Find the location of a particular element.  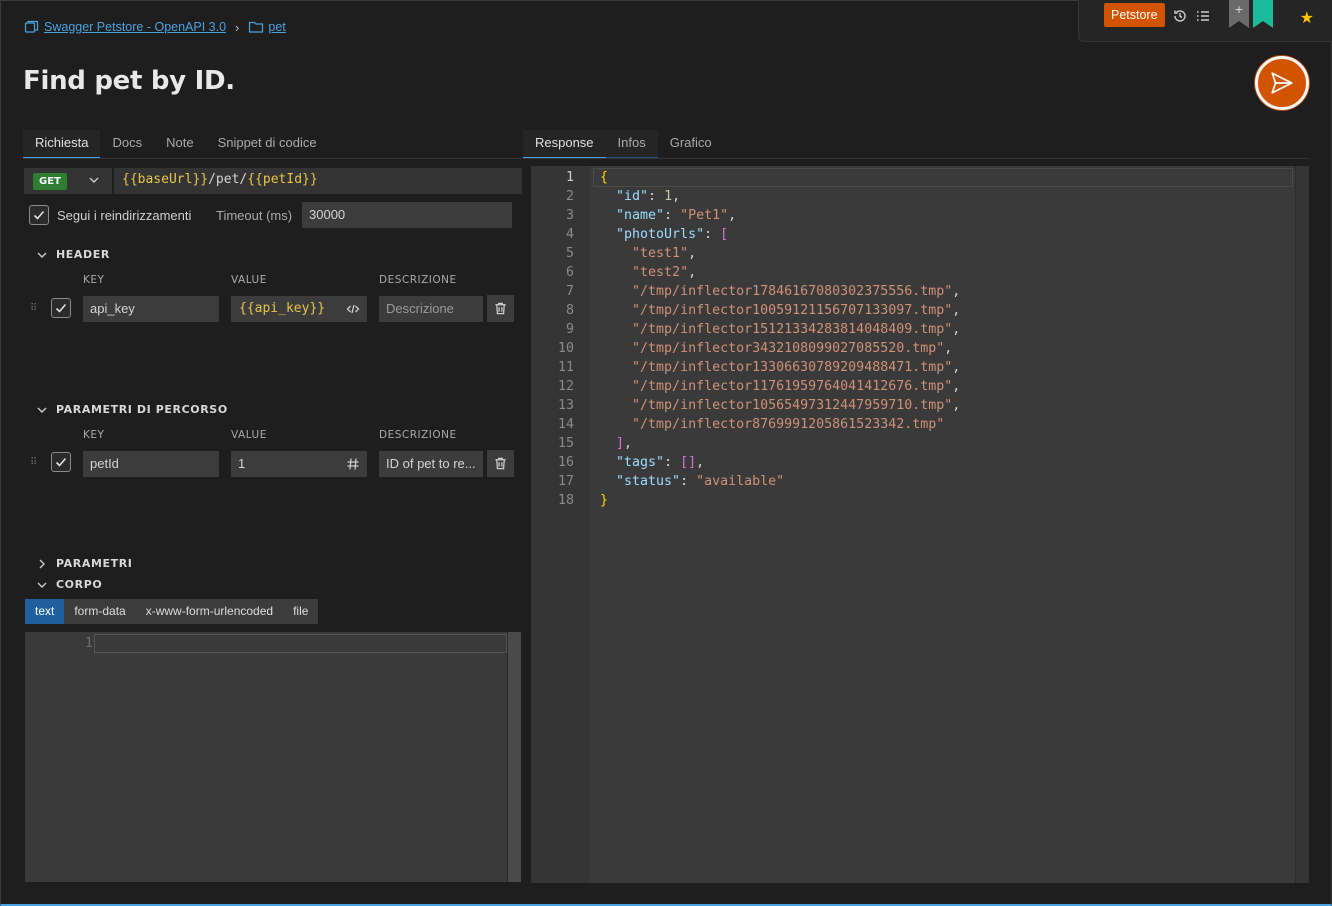

line-number: 6 is located at coordinates (569, 272).